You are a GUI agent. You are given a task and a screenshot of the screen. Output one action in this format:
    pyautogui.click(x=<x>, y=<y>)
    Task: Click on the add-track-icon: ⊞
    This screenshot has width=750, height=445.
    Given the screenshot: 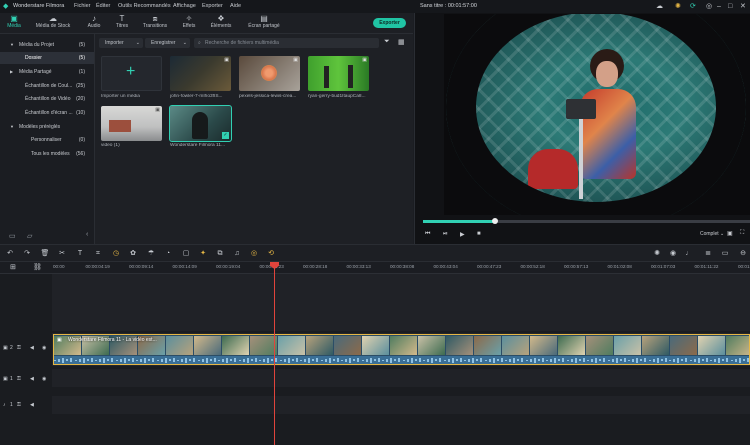 What is the action you would take?
    pyautogui.click(x=13, y=267)
    